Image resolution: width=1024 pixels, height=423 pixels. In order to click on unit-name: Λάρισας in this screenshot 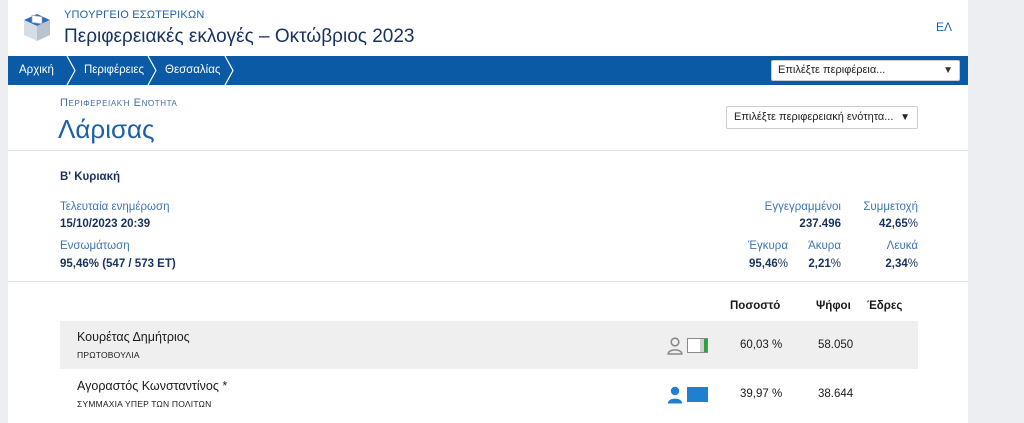, I will do `click(106, 129)`.